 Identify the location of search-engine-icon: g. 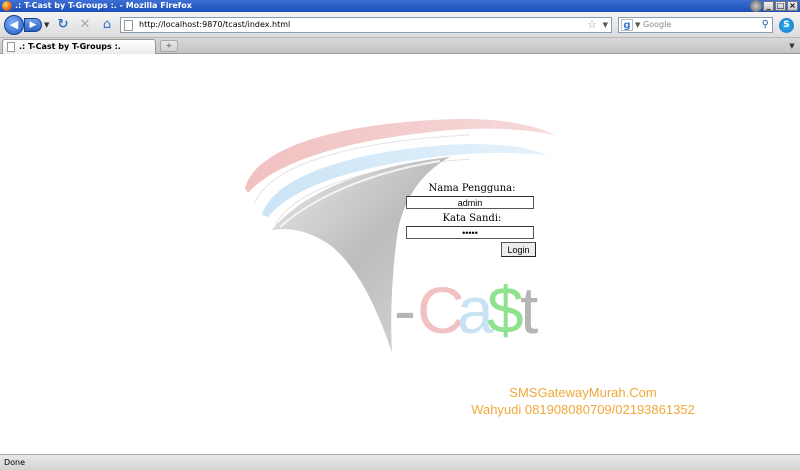
(627, 25).